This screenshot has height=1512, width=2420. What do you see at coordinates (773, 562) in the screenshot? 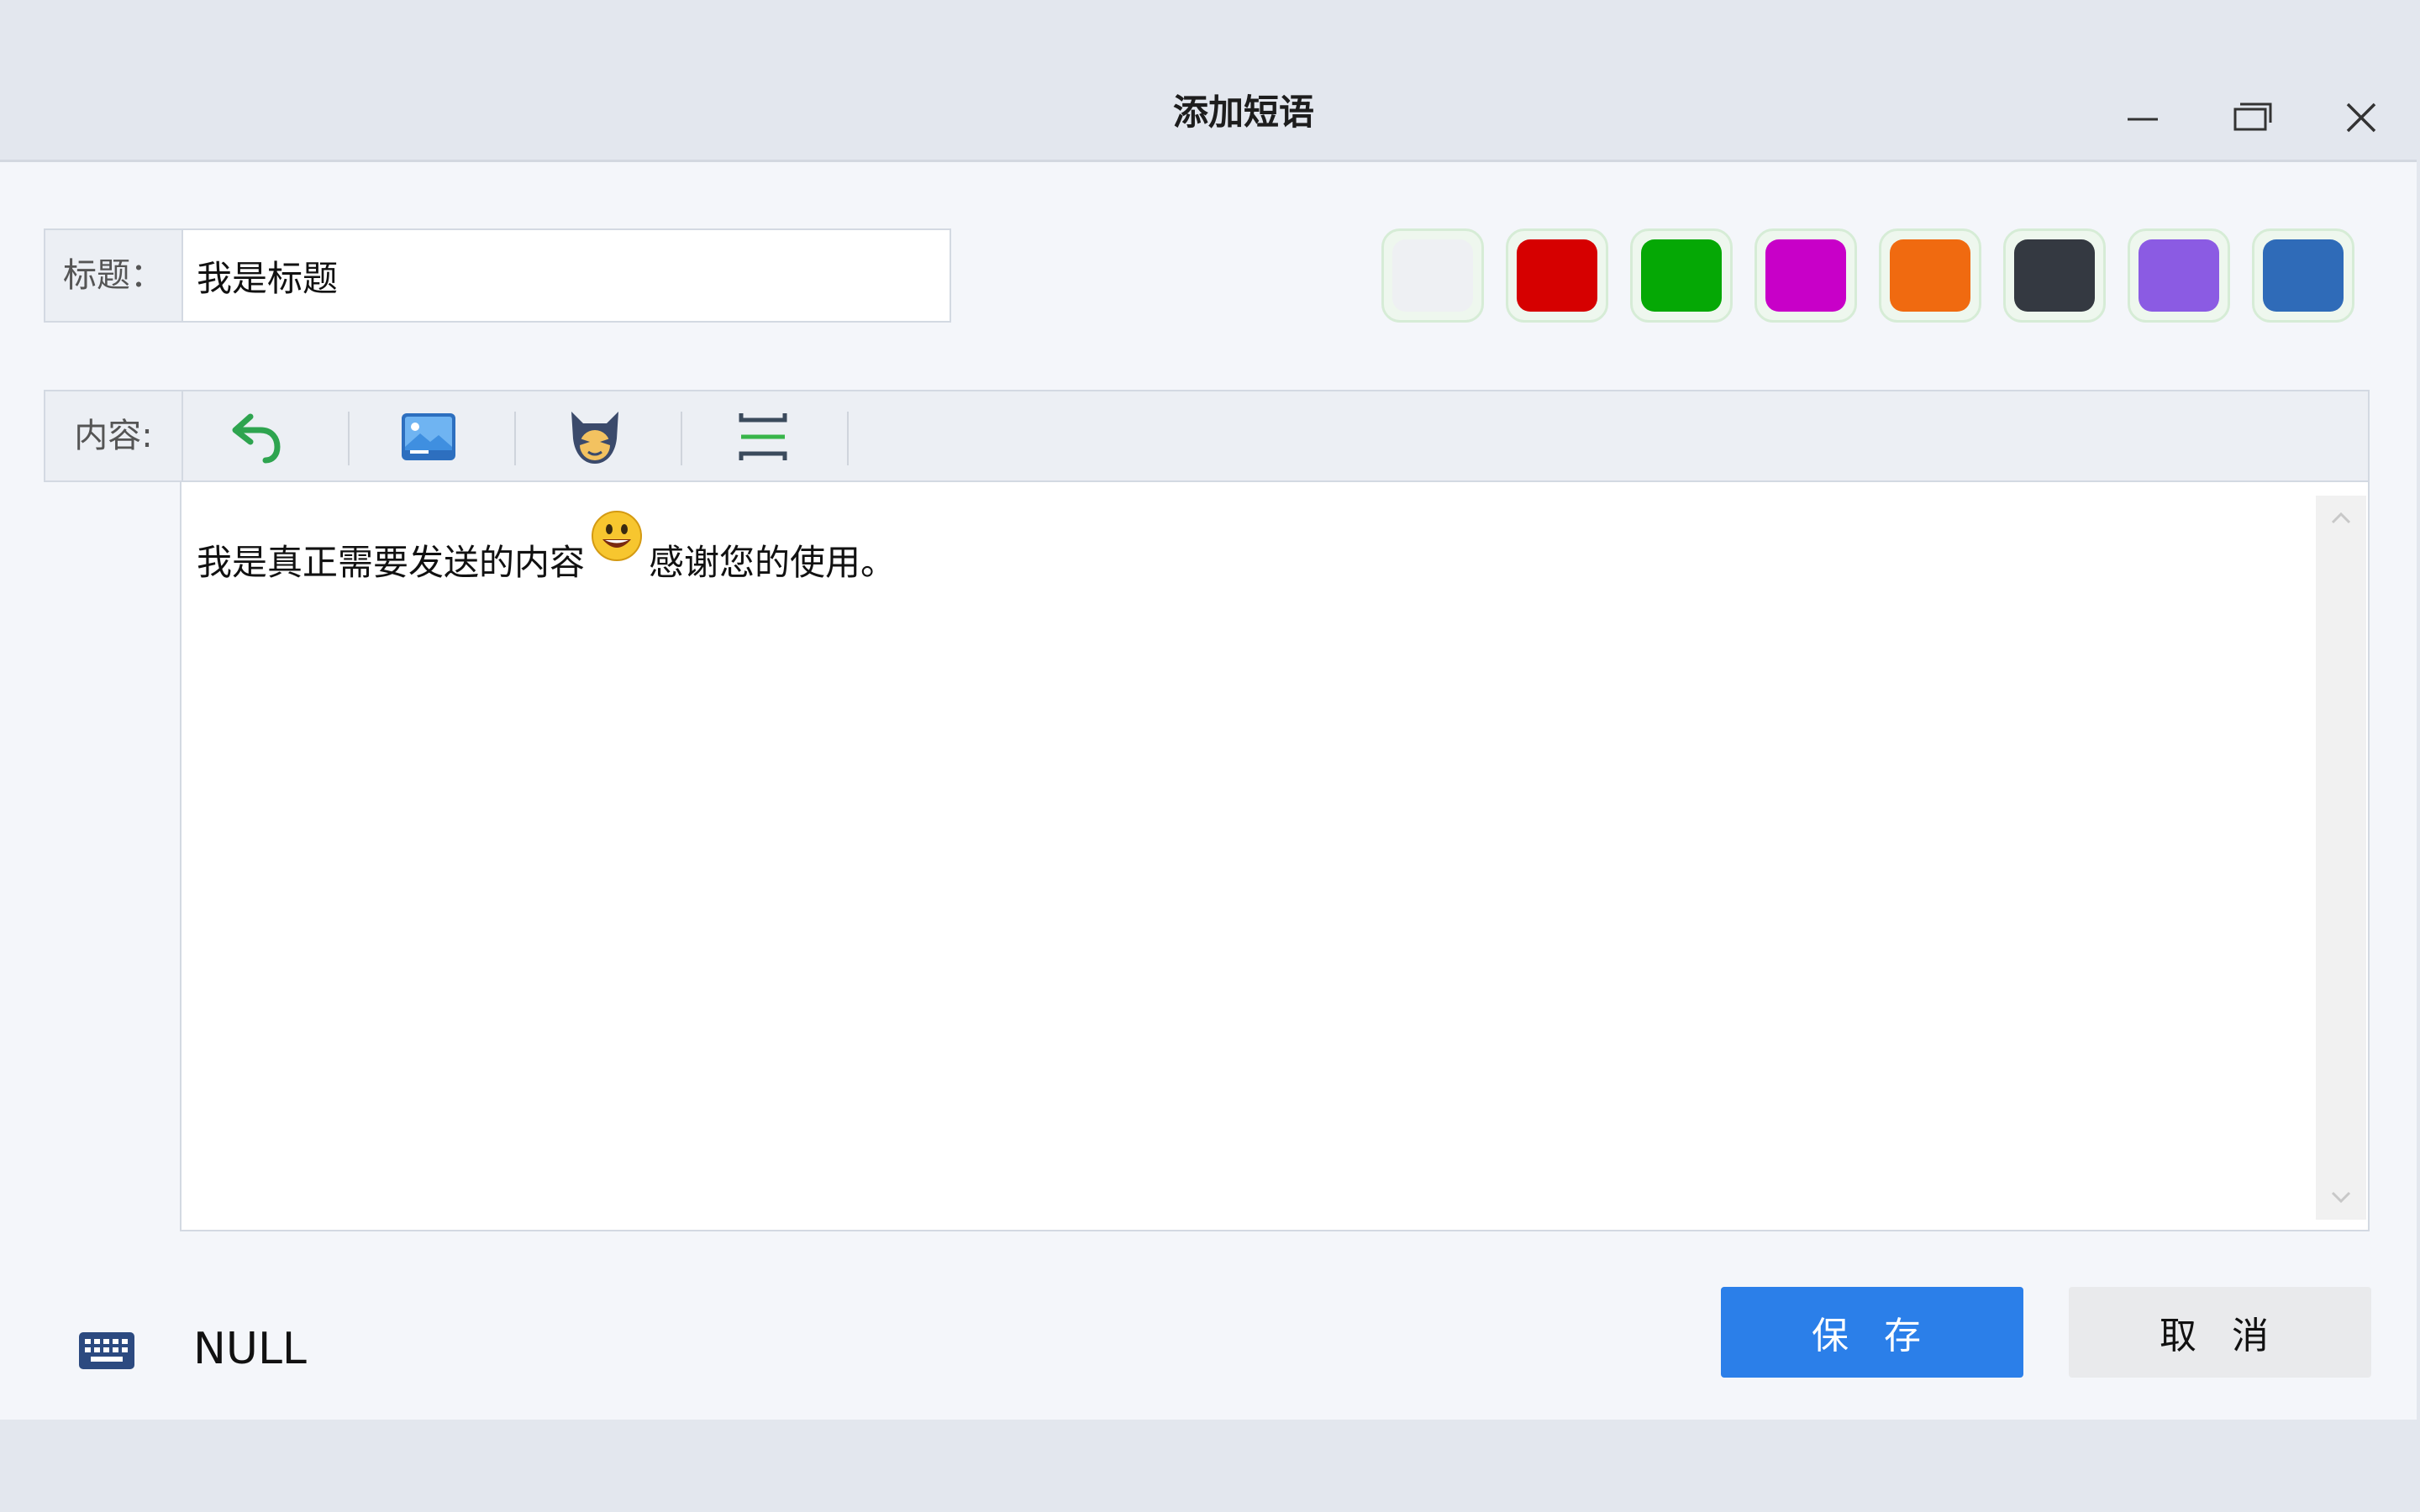
I see `content-text-after: 感谢您的使用。` at bounding box center [773, 562].